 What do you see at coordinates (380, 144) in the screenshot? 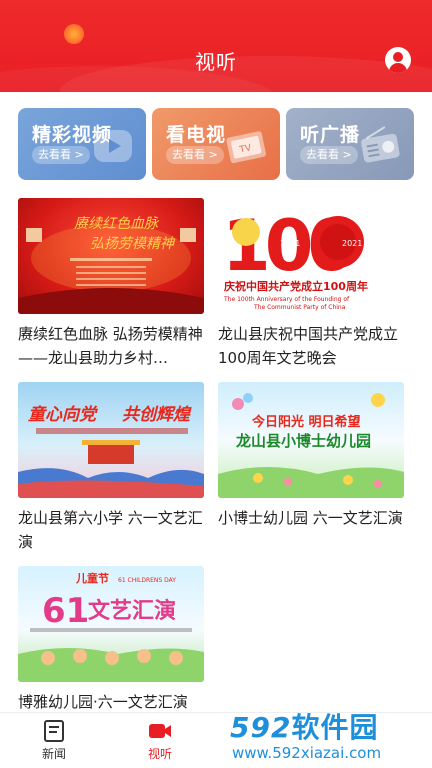
I see `radio-icon` at bounding box center [380, 144].